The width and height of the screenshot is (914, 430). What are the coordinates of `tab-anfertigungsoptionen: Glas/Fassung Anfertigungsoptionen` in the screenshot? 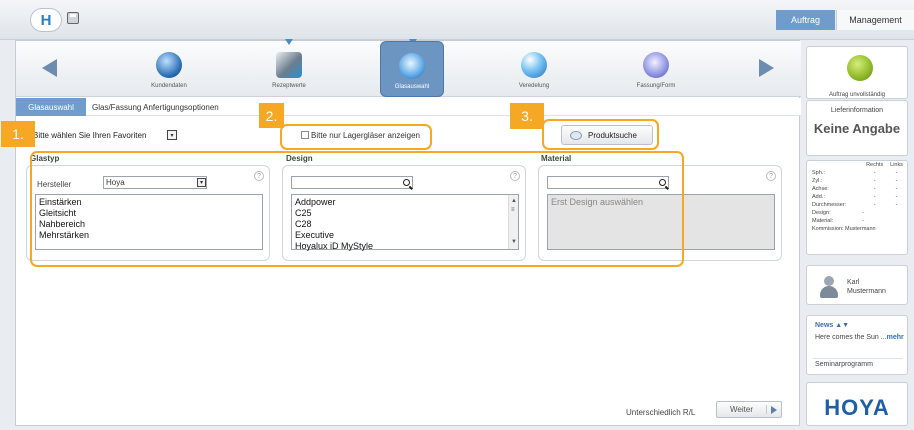 It's located at (155, 107).